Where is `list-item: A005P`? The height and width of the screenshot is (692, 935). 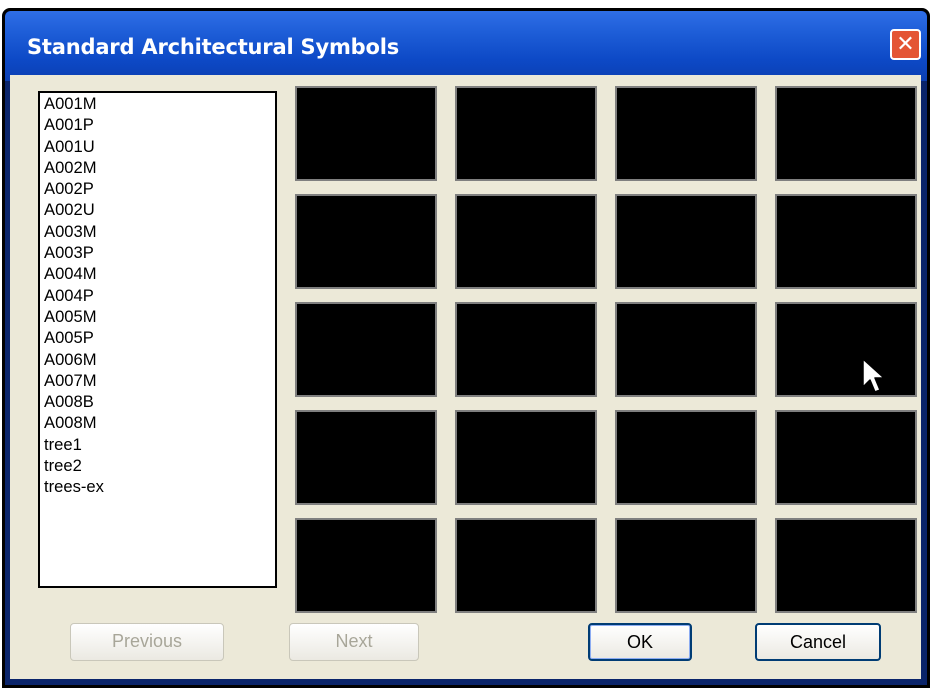
list-item: A005P is located at coordinates (159, 337).